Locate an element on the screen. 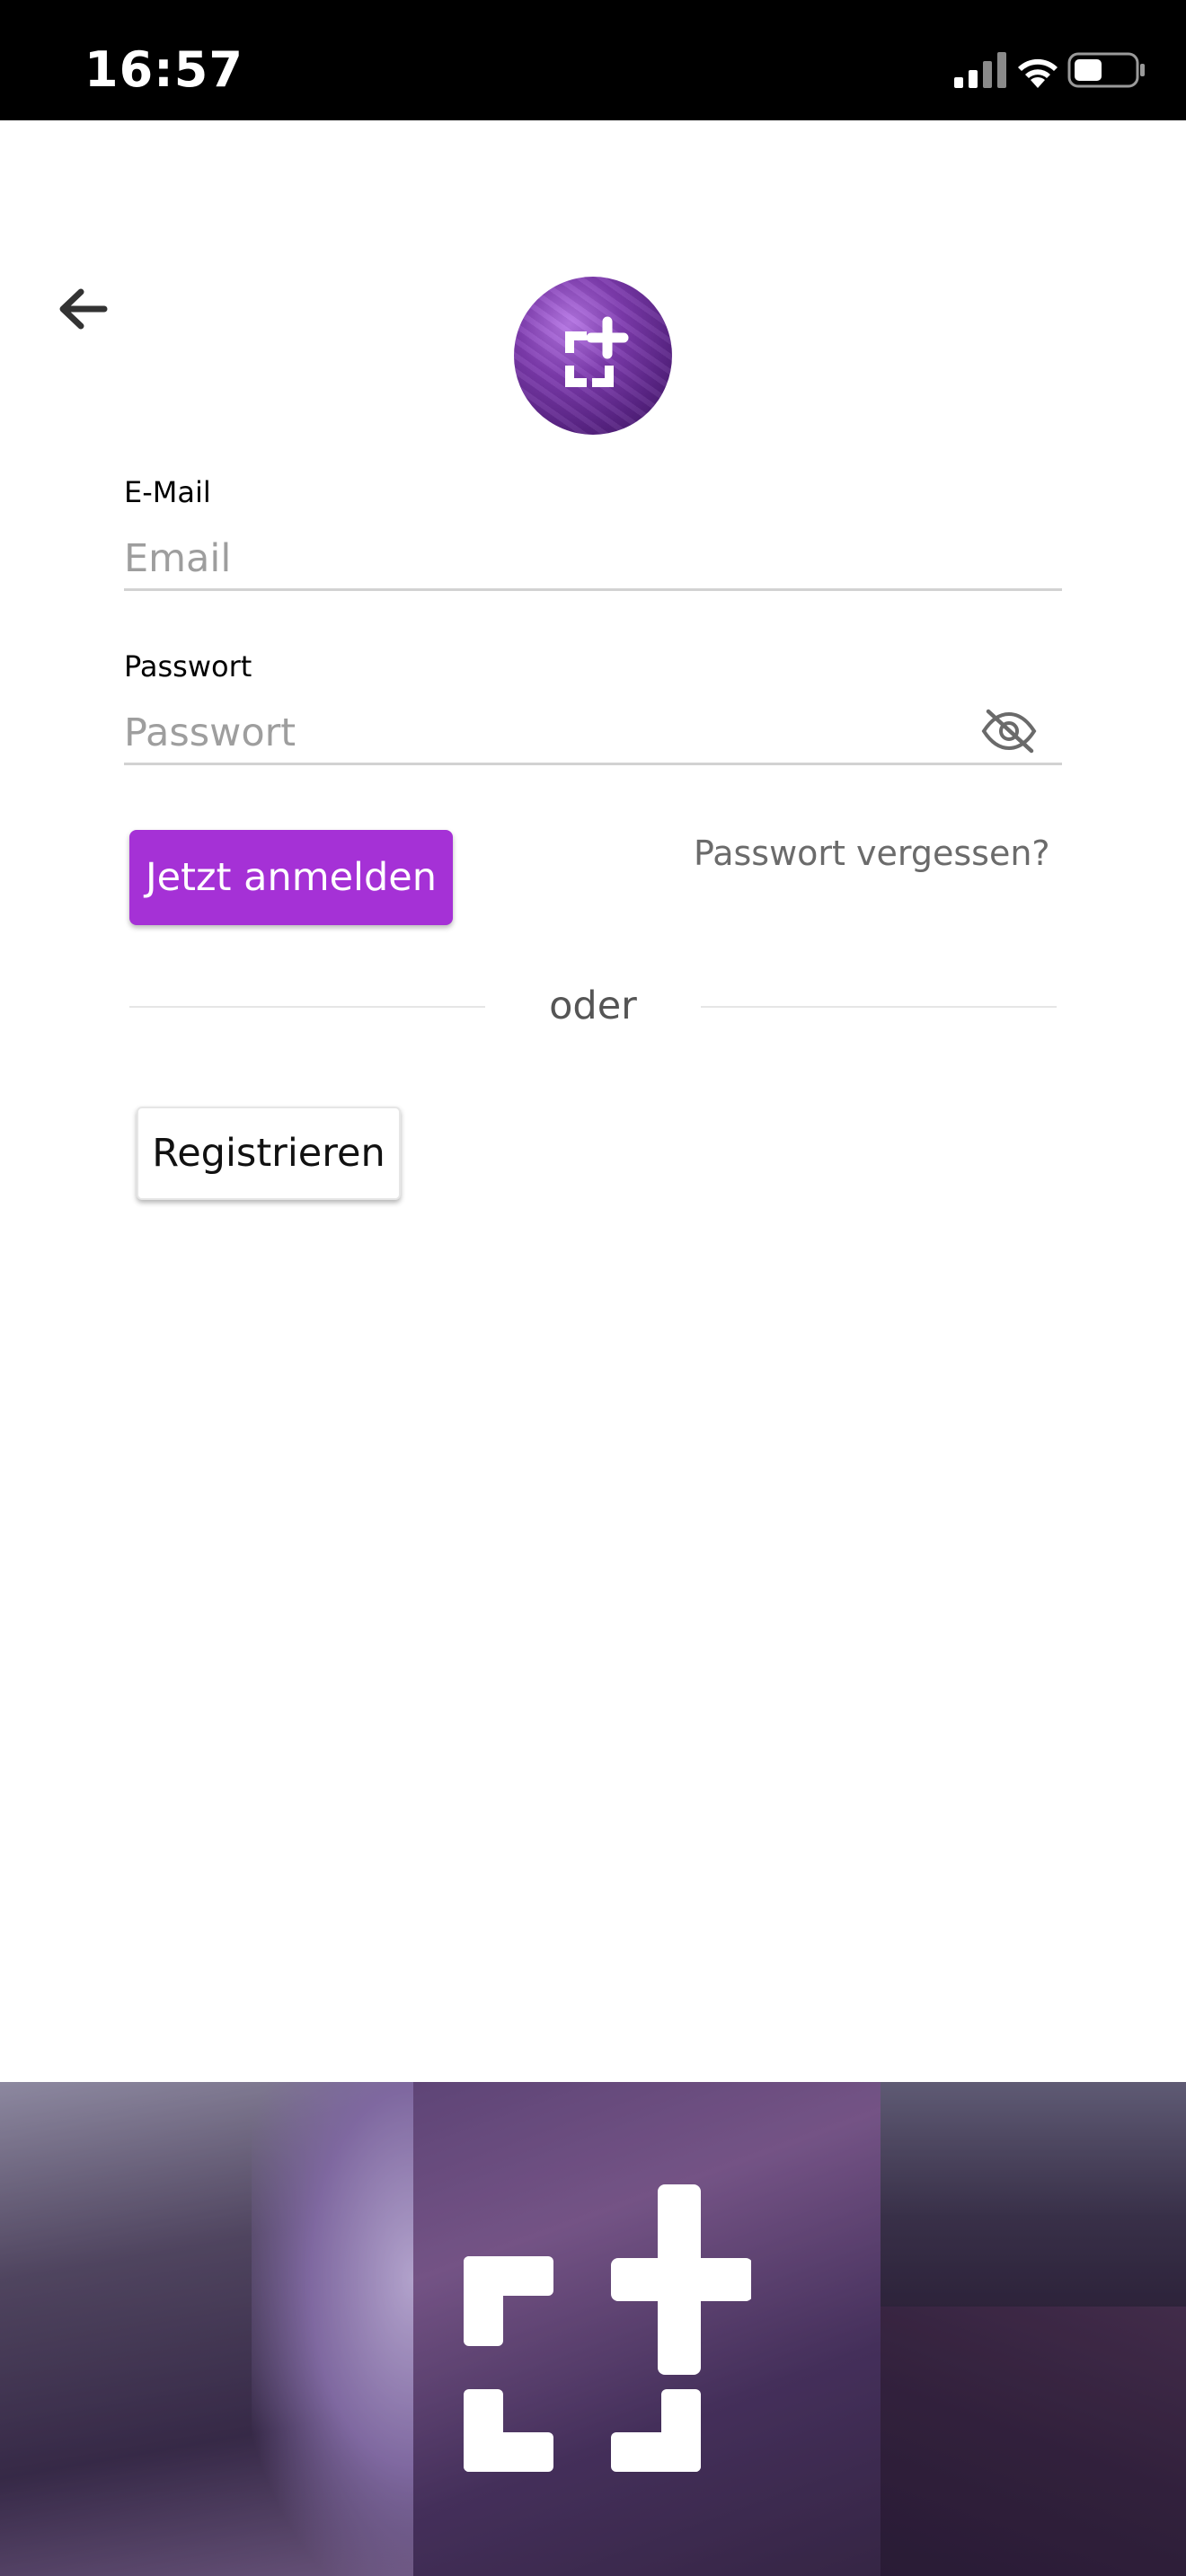 The image size is (1186, 2576). forgot-password-link: Passwort vergessen? is located at coordinates (872, 853).